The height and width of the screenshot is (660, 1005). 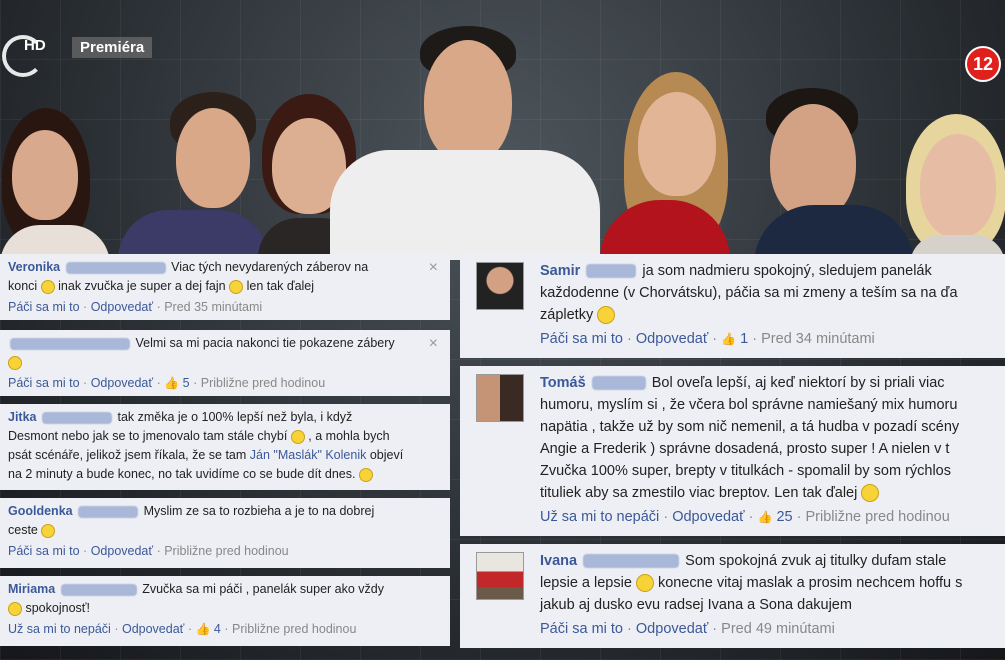 I want to click on channel-logo: HD Premiéra, so click(x=76, y=56).